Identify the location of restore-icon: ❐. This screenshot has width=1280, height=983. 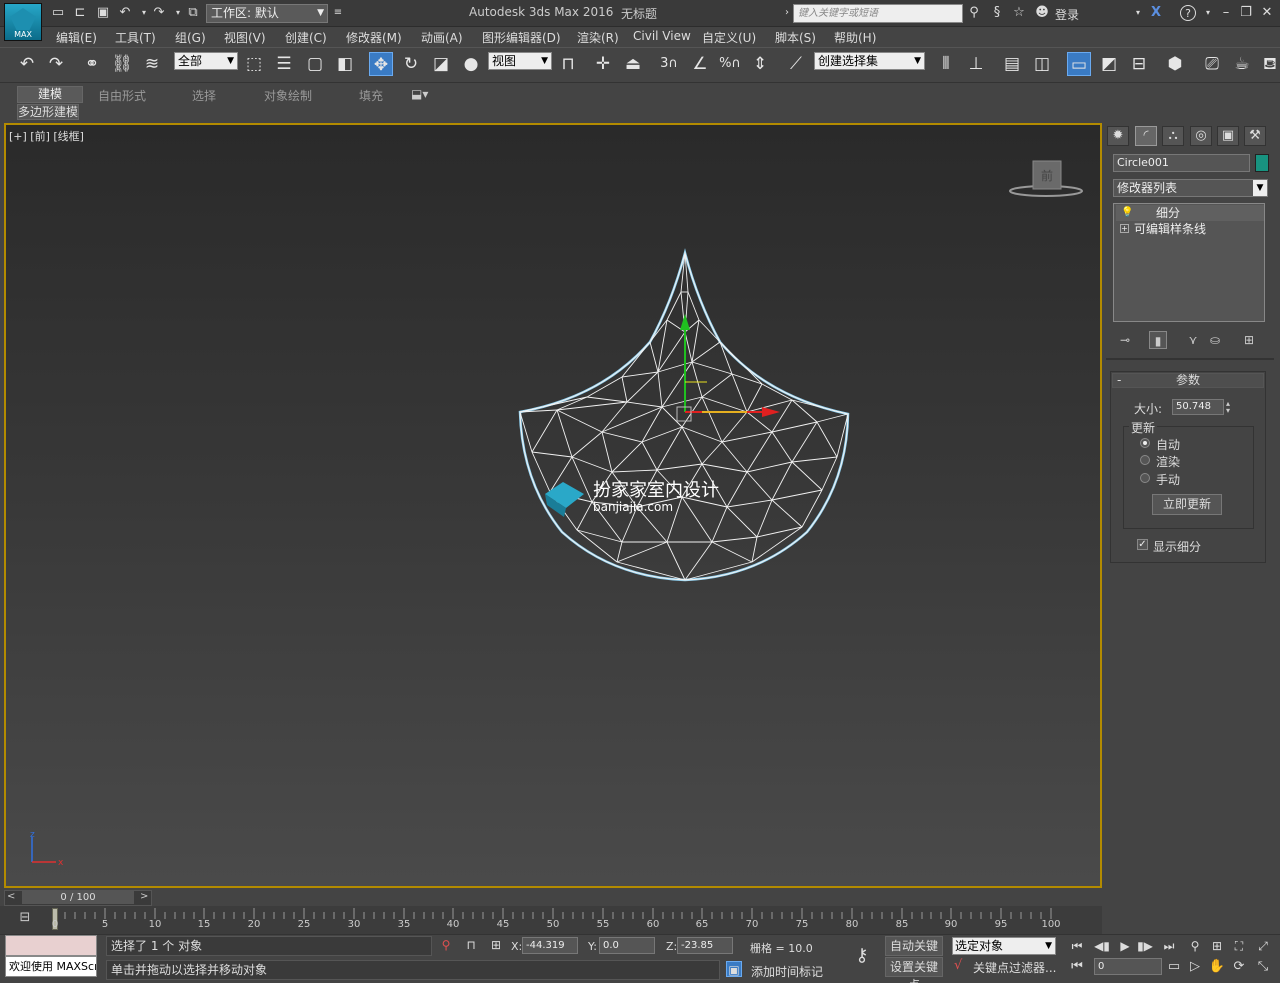
(1246, 13).